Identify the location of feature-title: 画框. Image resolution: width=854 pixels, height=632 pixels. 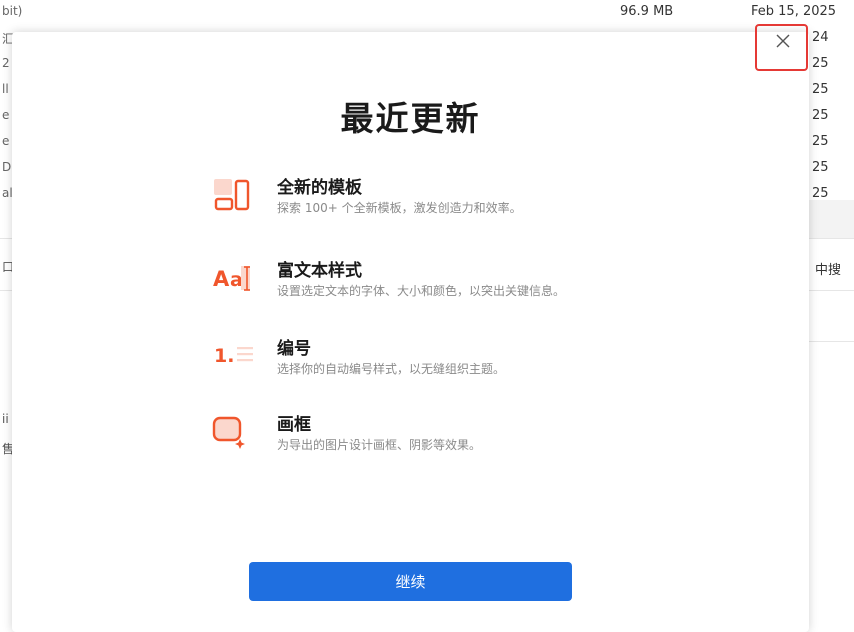
(294, 425).